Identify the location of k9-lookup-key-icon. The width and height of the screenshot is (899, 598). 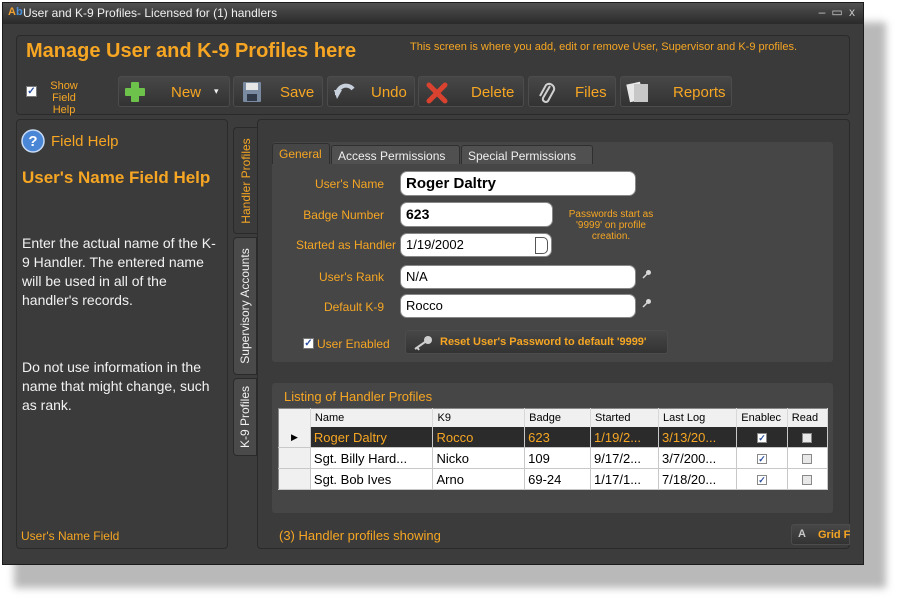
(647, 303).